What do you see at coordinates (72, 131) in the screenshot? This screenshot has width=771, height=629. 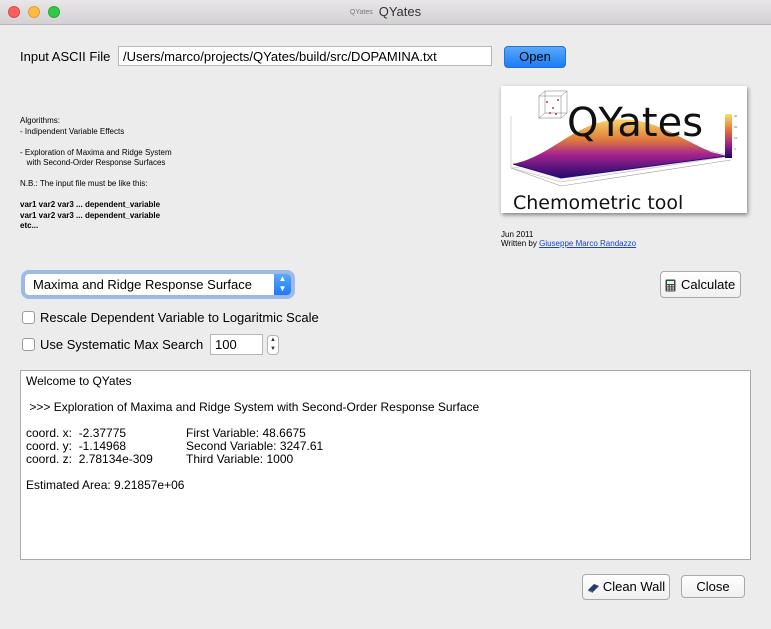 I see `info-line: - Indipendent Variable Effects` at bounding box center [72, 131].